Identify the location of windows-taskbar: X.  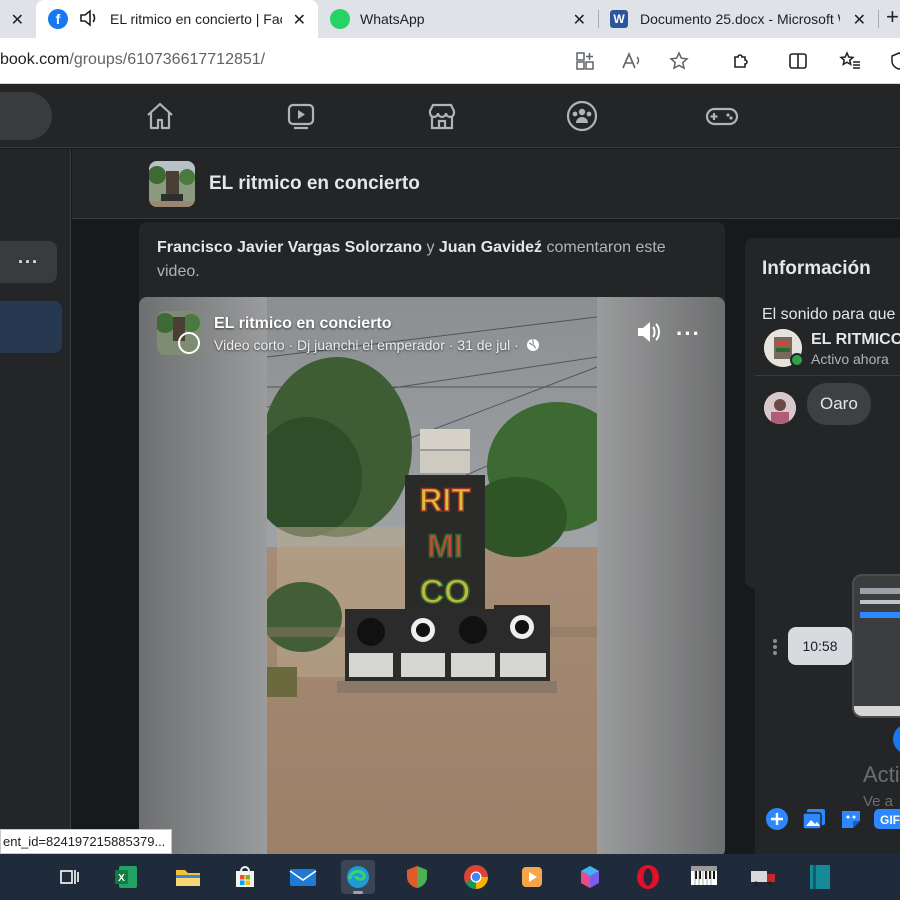
(450, 877).